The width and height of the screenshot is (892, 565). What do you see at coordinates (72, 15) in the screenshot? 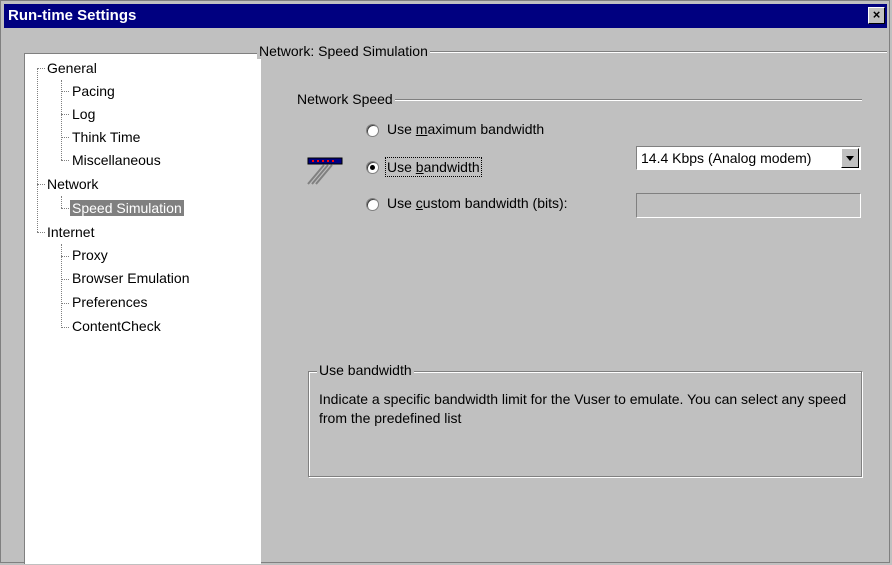
I see `window-title: Run-time Settings` at bounding box center [72, 15].